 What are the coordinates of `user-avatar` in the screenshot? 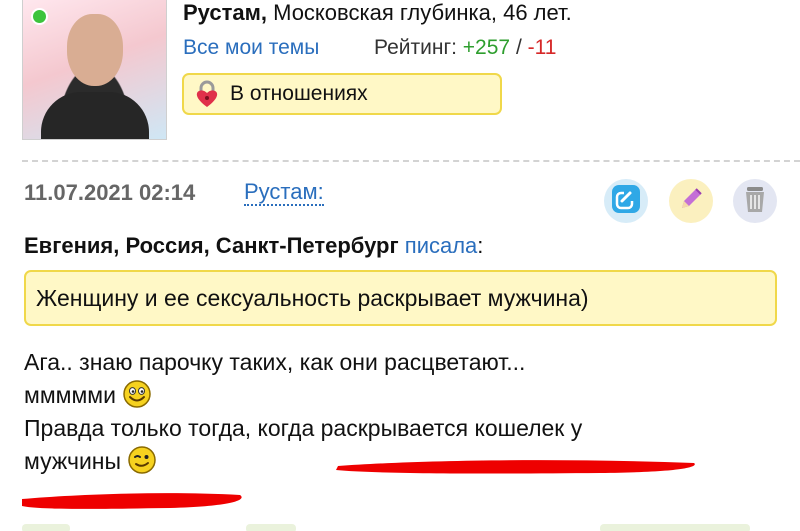 It's located at (94, 70).